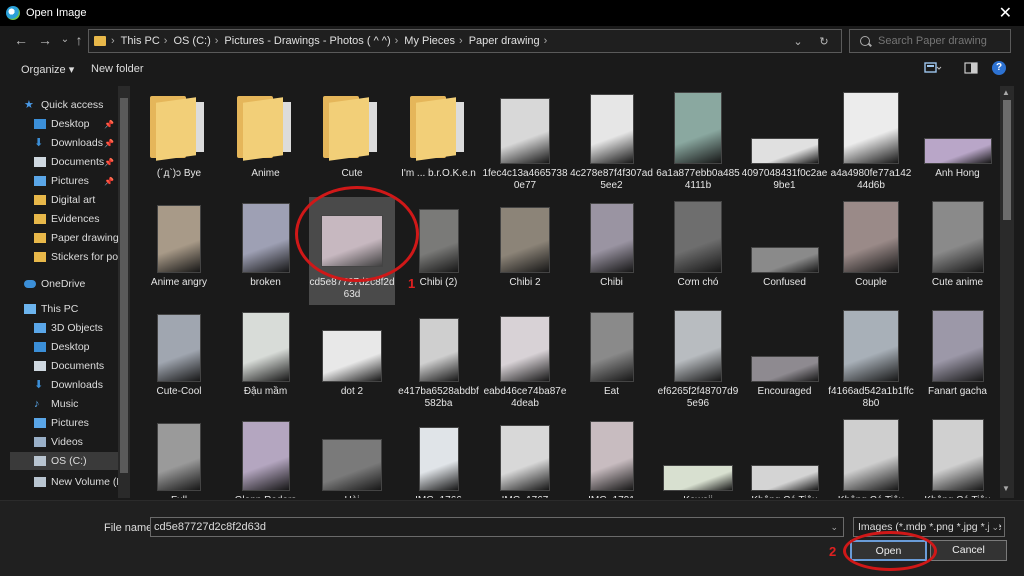 This screenshot has width=1024, height=576. What do you see at coordinates (785, 142) in the screenshot?
I see `image-file-item: 4097048431f0c2ae9be1` at bounding box center [785, 142].